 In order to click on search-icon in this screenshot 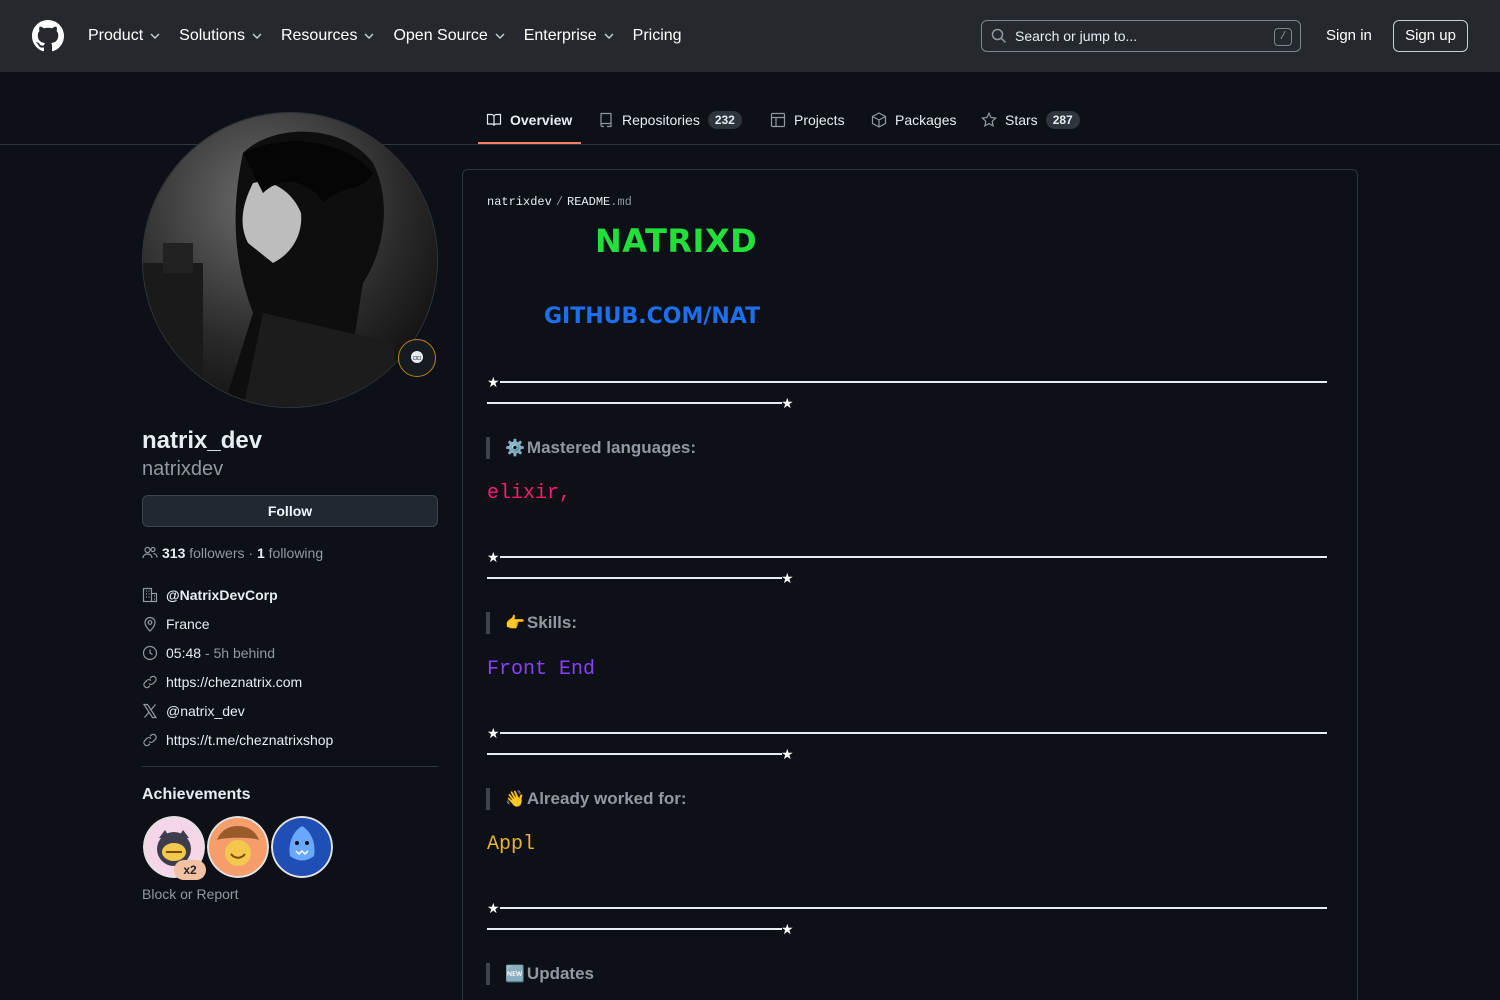, I will do `click(999, 36)`.